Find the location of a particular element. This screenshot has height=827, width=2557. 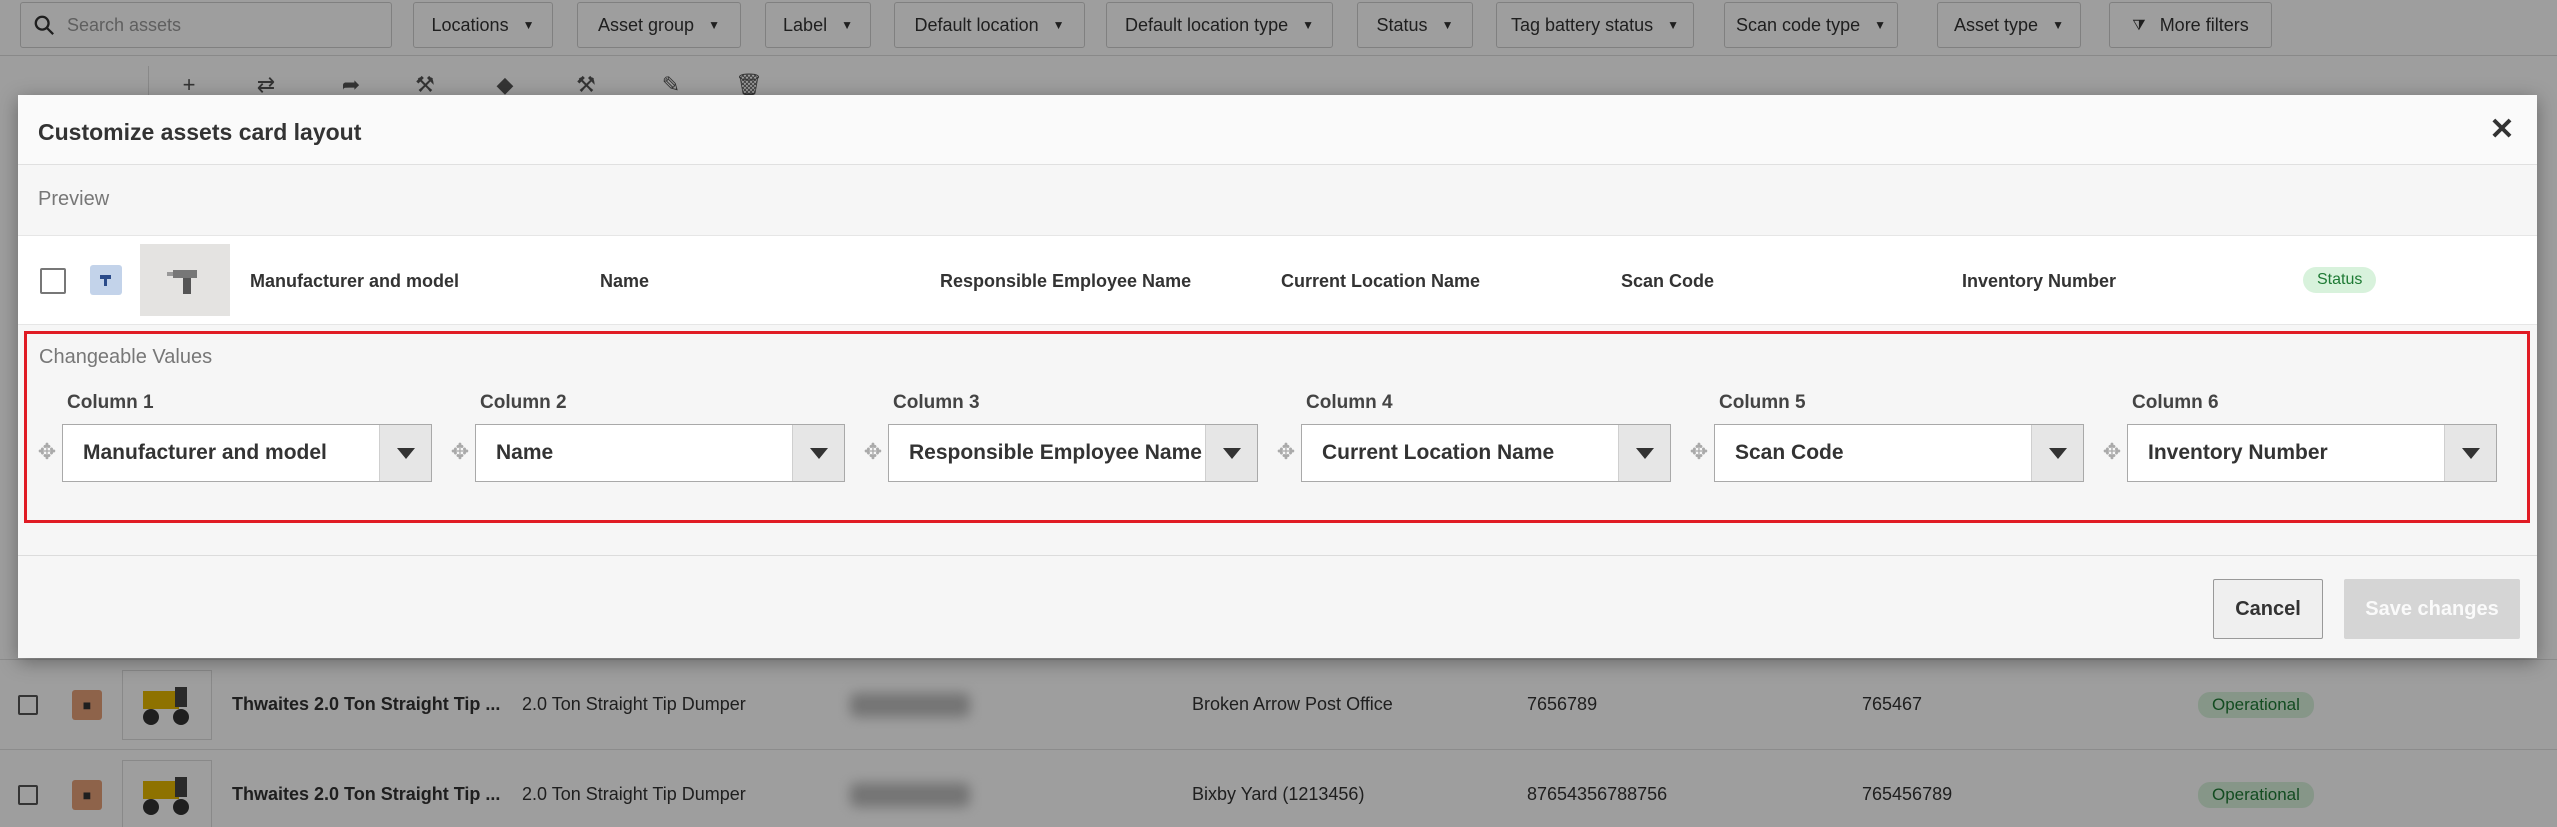

preview-column-1: Manufacturer and model is located at coordinates (355, 281).